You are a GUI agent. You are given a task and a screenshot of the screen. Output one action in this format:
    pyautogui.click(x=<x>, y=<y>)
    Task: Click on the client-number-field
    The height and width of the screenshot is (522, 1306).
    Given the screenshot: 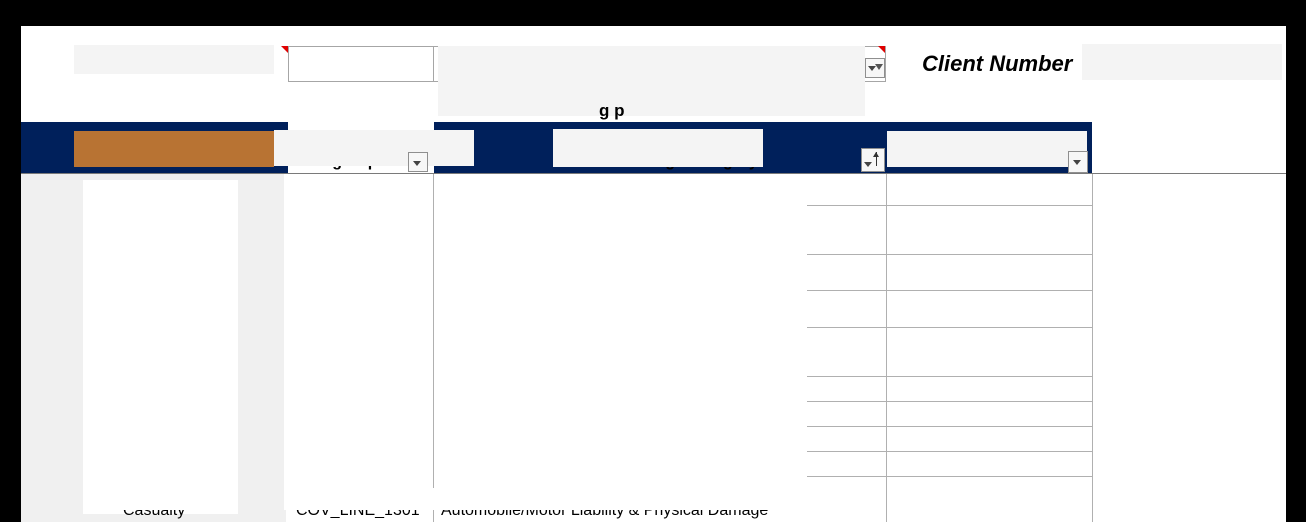 What is the action you would take?
    pyautogui.click(x=1182, y=62)
    